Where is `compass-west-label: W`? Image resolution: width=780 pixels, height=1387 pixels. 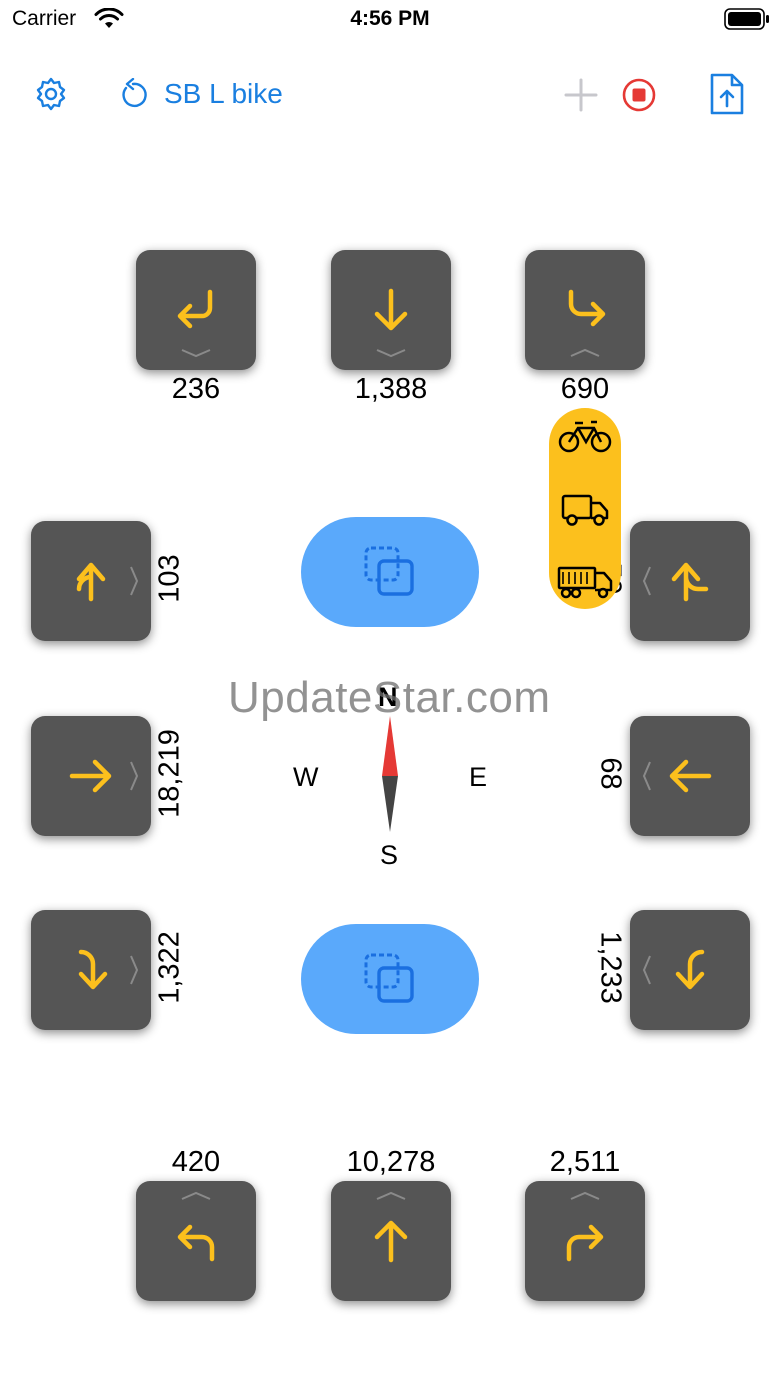
compass-west-label: W is located at coordinates (306, 777).